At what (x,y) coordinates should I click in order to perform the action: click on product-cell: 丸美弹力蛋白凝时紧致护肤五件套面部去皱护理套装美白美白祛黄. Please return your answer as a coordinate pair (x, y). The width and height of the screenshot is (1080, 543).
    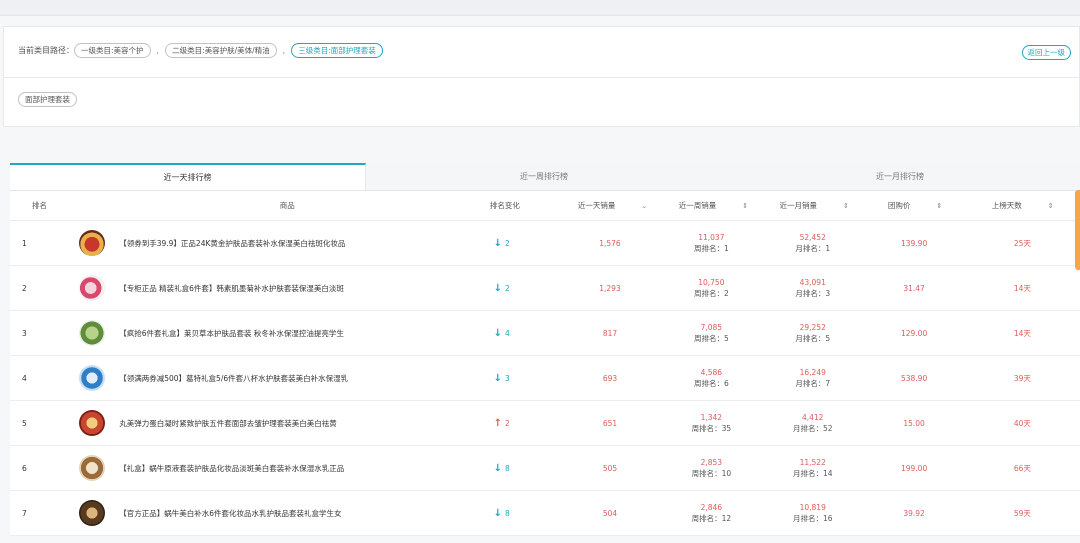
    Looking at the image, I should click on (255, 423).